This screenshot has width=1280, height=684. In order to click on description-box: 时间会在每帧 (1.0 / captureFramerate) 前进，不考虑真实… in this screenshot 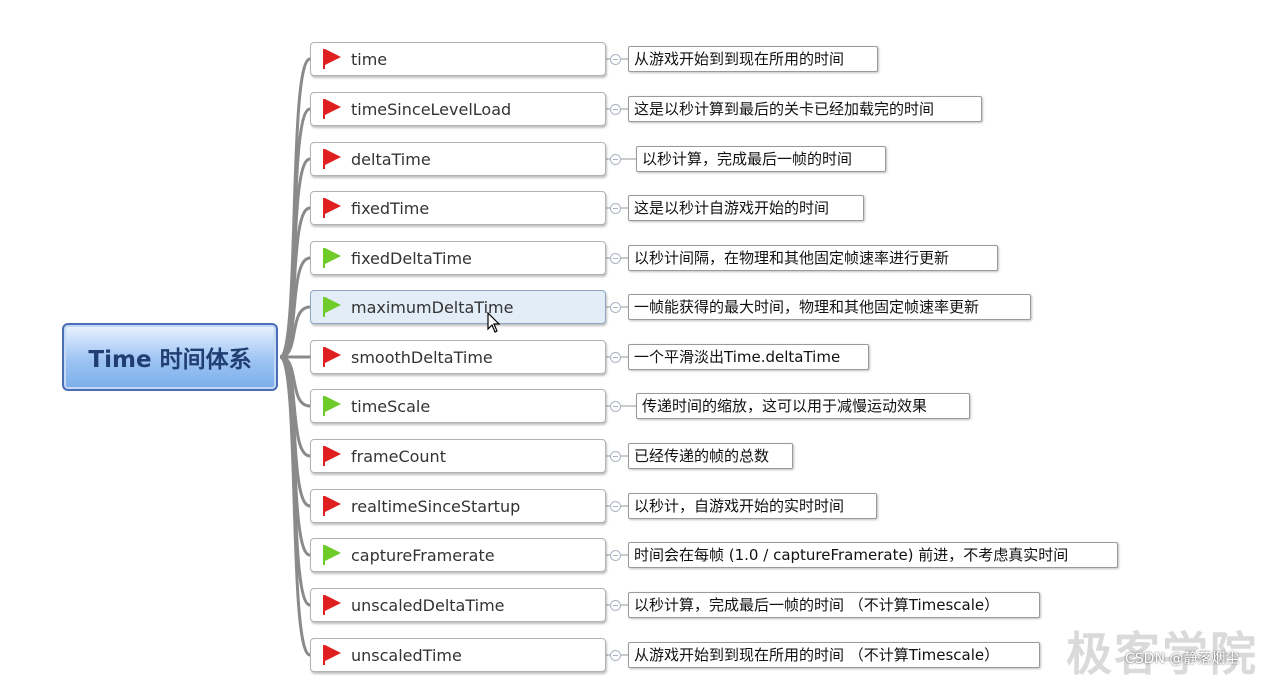, I will do `click(873, 555)`.